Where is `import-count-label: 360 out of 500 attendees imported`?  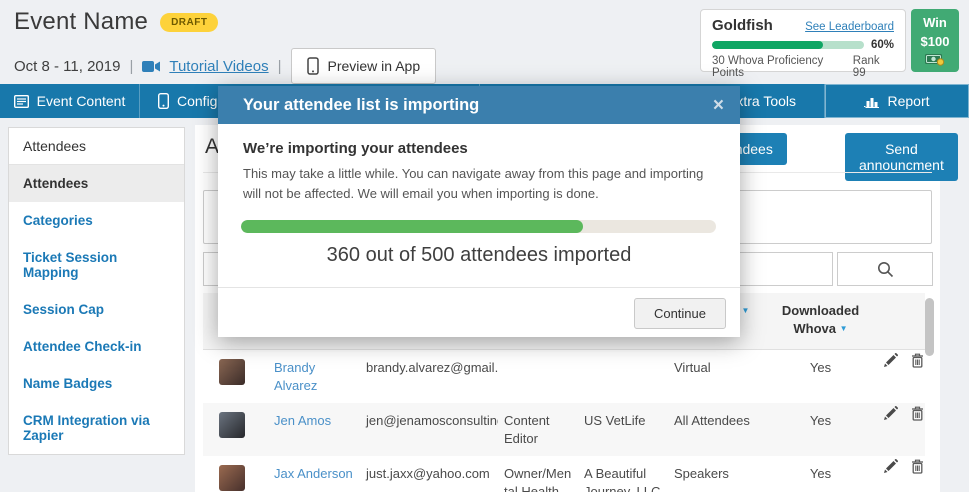
import-count-label: 360 out of 500 attendees imported is located at coordinates (479, 255).